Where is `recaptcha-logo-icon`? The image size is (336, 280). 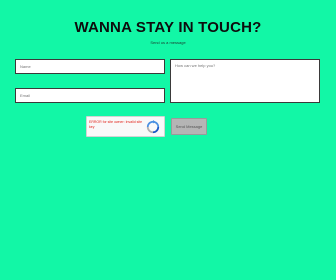 recaptcha-logo-icon is located at coordinates (153, 127).